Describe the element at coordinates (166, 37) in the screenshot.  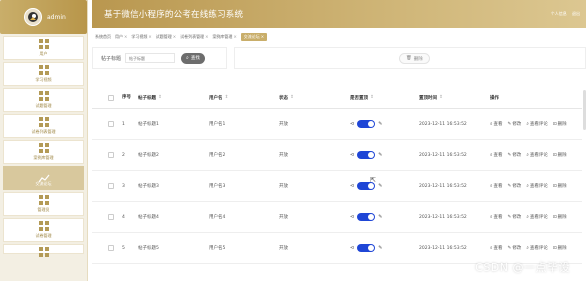
I see `tab-questions: 试题管理 ×` at that location.